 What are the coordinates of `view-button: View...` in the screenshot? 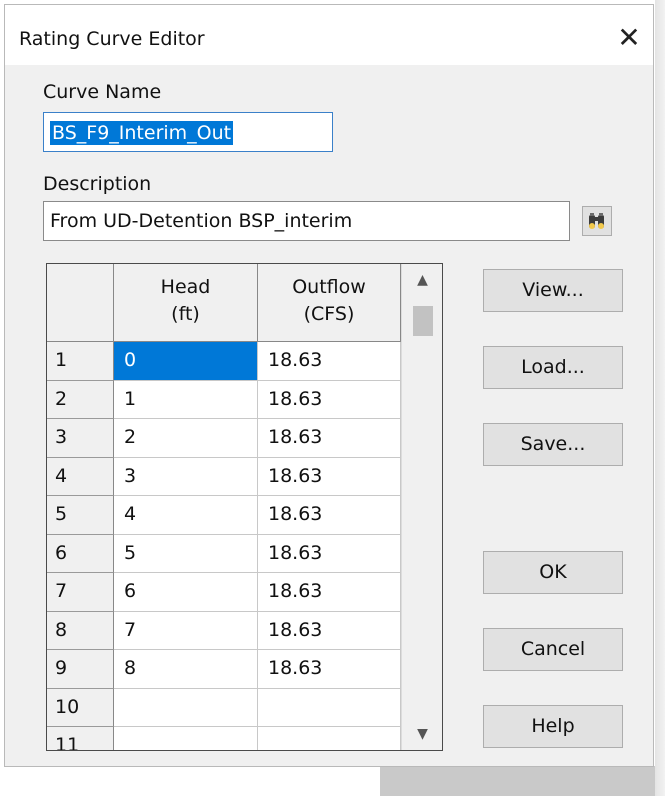 It's located at (553, 290).